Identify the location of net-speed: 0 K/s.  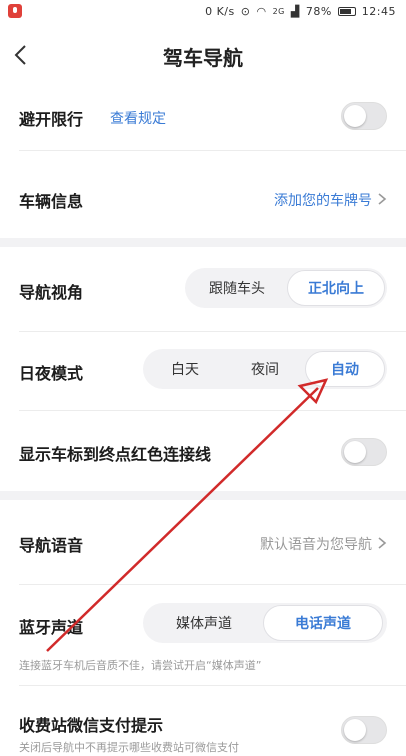
(220, 11).